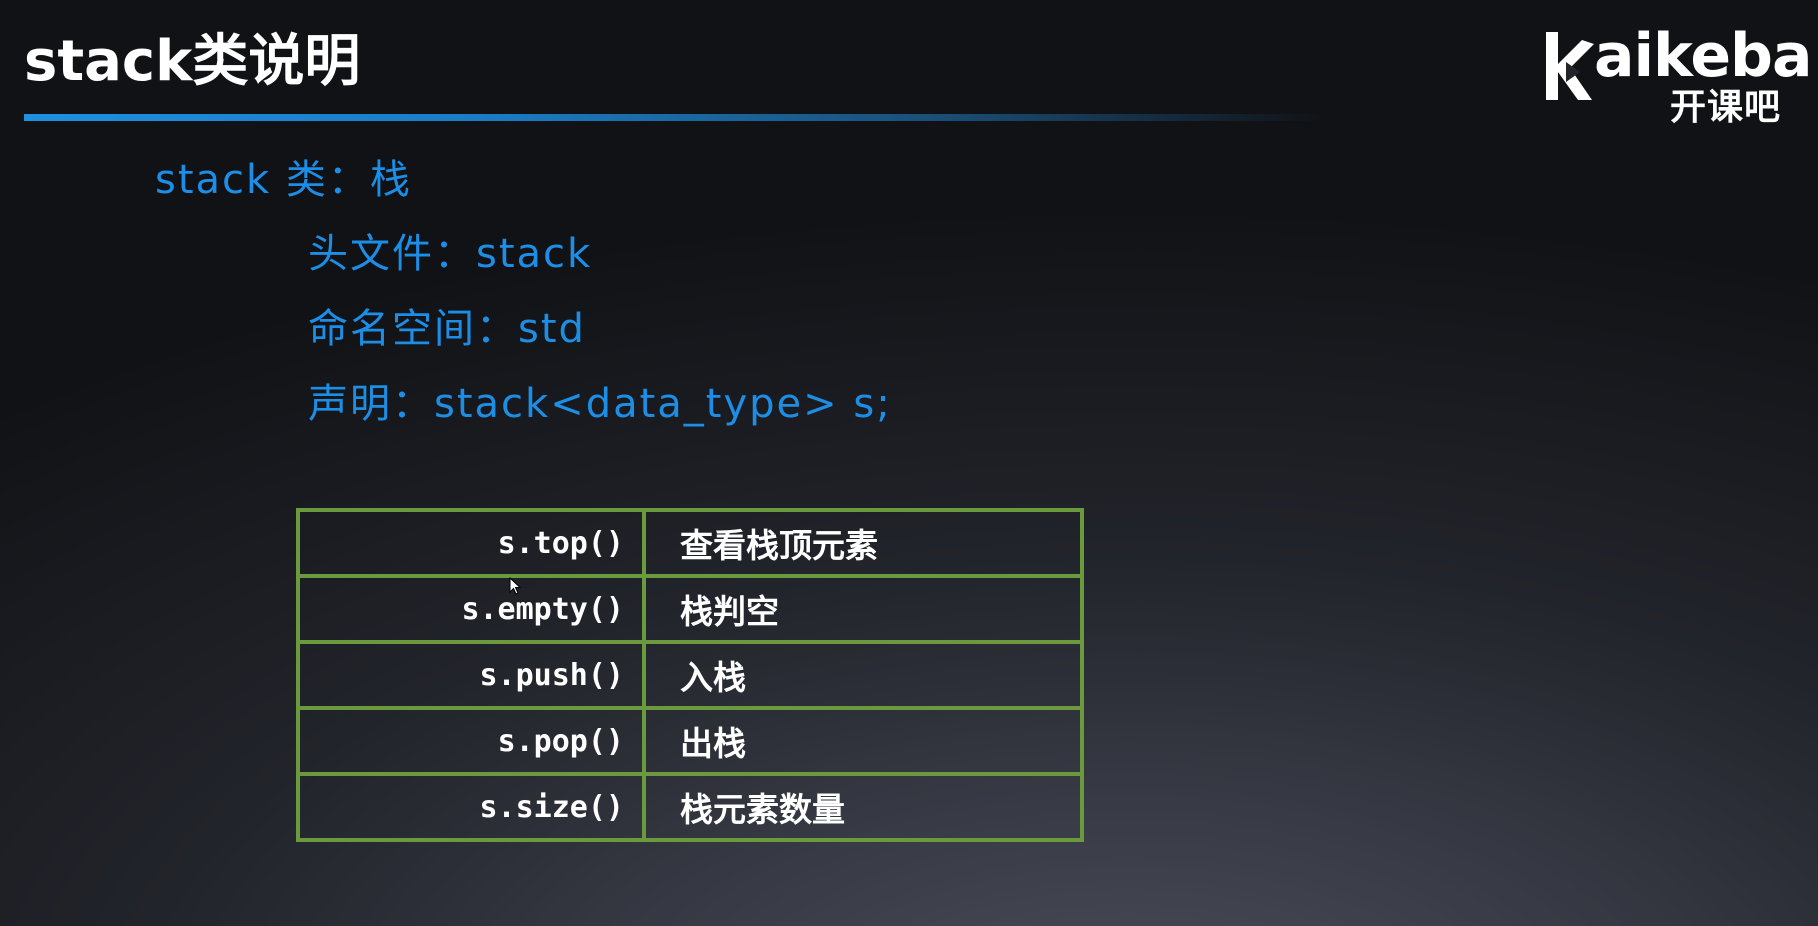 This screenshot has height=926, width=1818. I want to click on description-cell: 查看栈顶元素, so click(863, 543).